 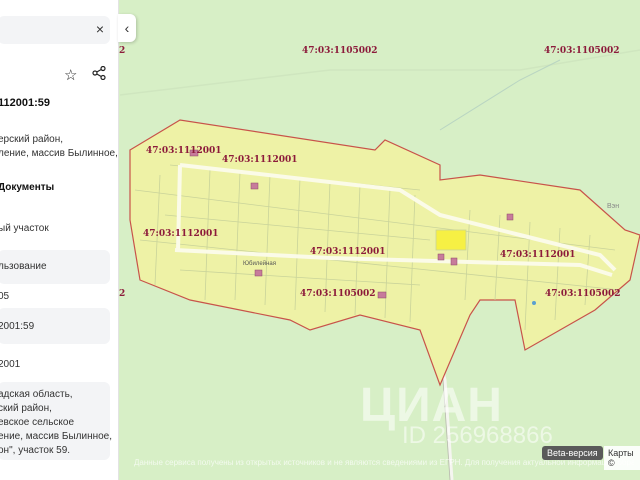 What do you see at coordinates (17, 326) in the screenshot?
I see `quarter-number: 2001:59` at bounding box center [17, 326].